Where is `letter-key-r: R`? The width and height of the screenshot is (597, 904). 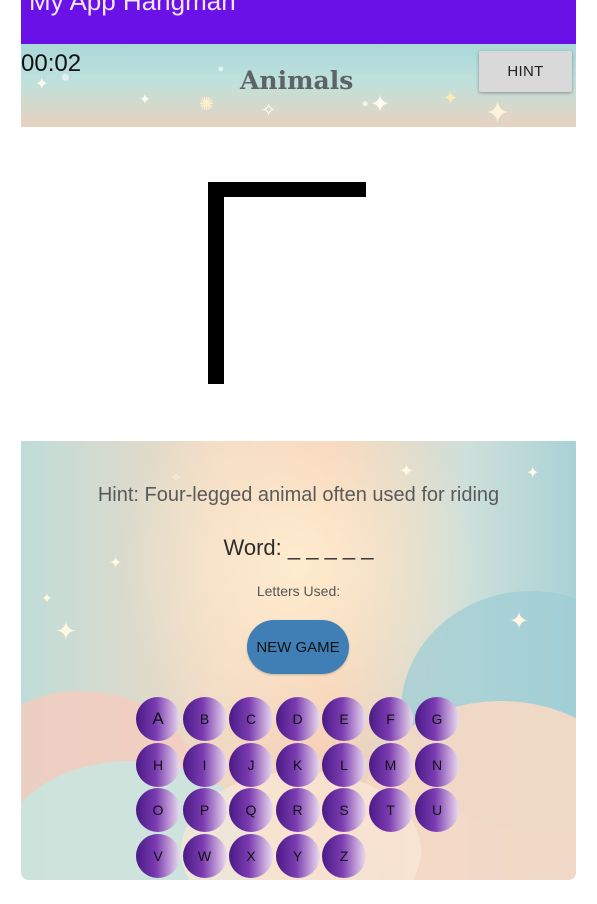 letter-key-r: R is located at coordinates (297, 810).